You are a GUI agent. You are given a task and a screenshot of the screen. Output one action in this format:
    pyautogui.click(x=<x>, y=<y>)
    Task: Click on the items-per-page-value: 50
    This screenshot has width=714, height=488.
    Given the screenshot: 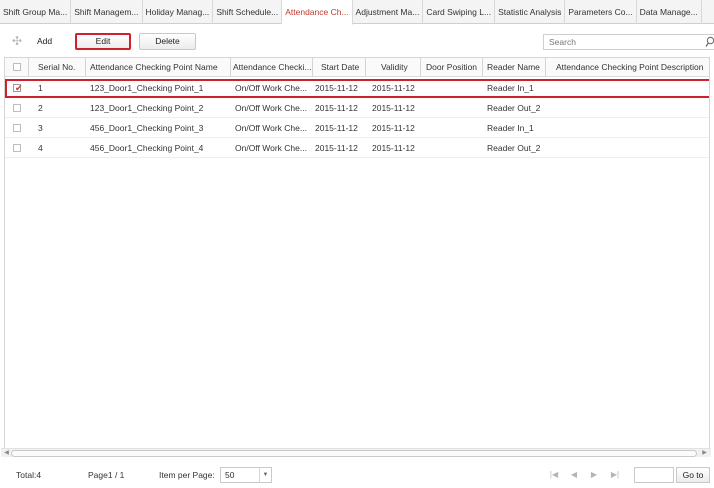 What is the action you would take?
    pyautogui.click(x=230, y=475)
    